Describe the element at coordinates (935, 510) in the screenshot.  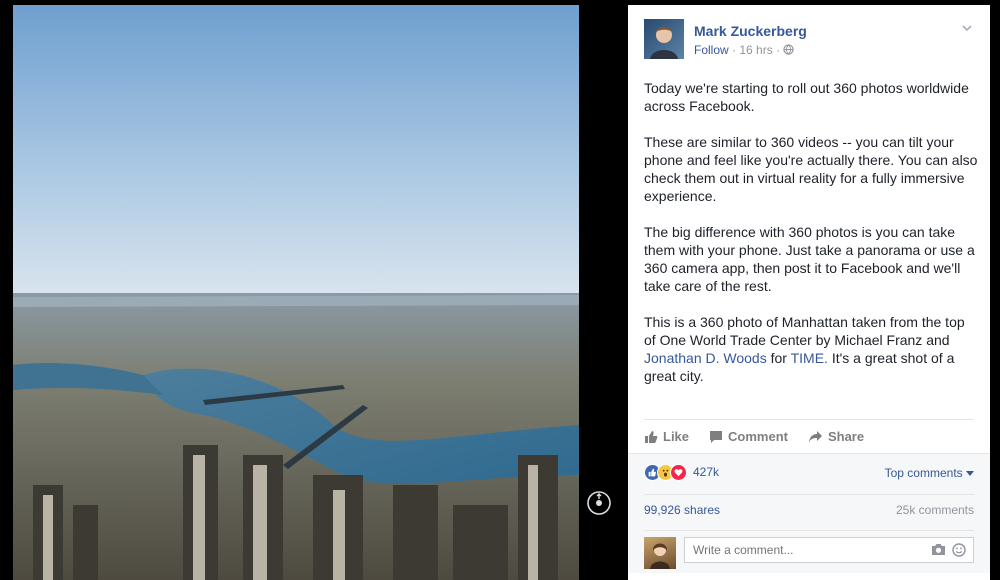
I see `comments-count: 25k comments` at that location.